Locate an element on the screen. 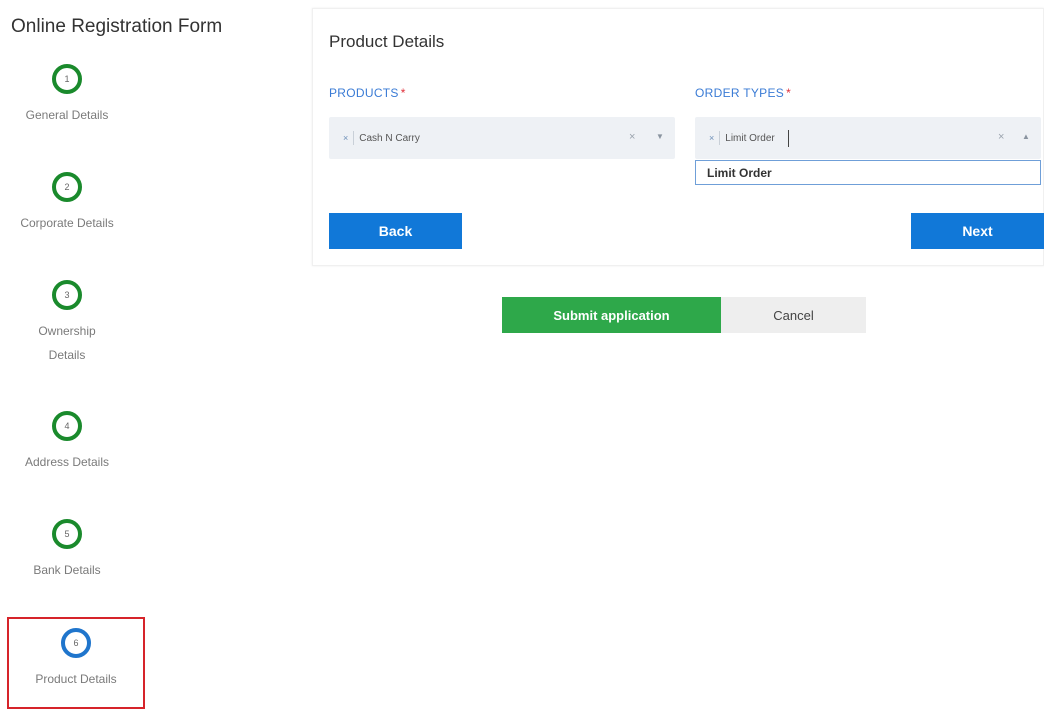 Image resolution: width=1044 pixels, height=711 pixels. order-types-dropdown: Limit Order is located at coordinates (868, 172).